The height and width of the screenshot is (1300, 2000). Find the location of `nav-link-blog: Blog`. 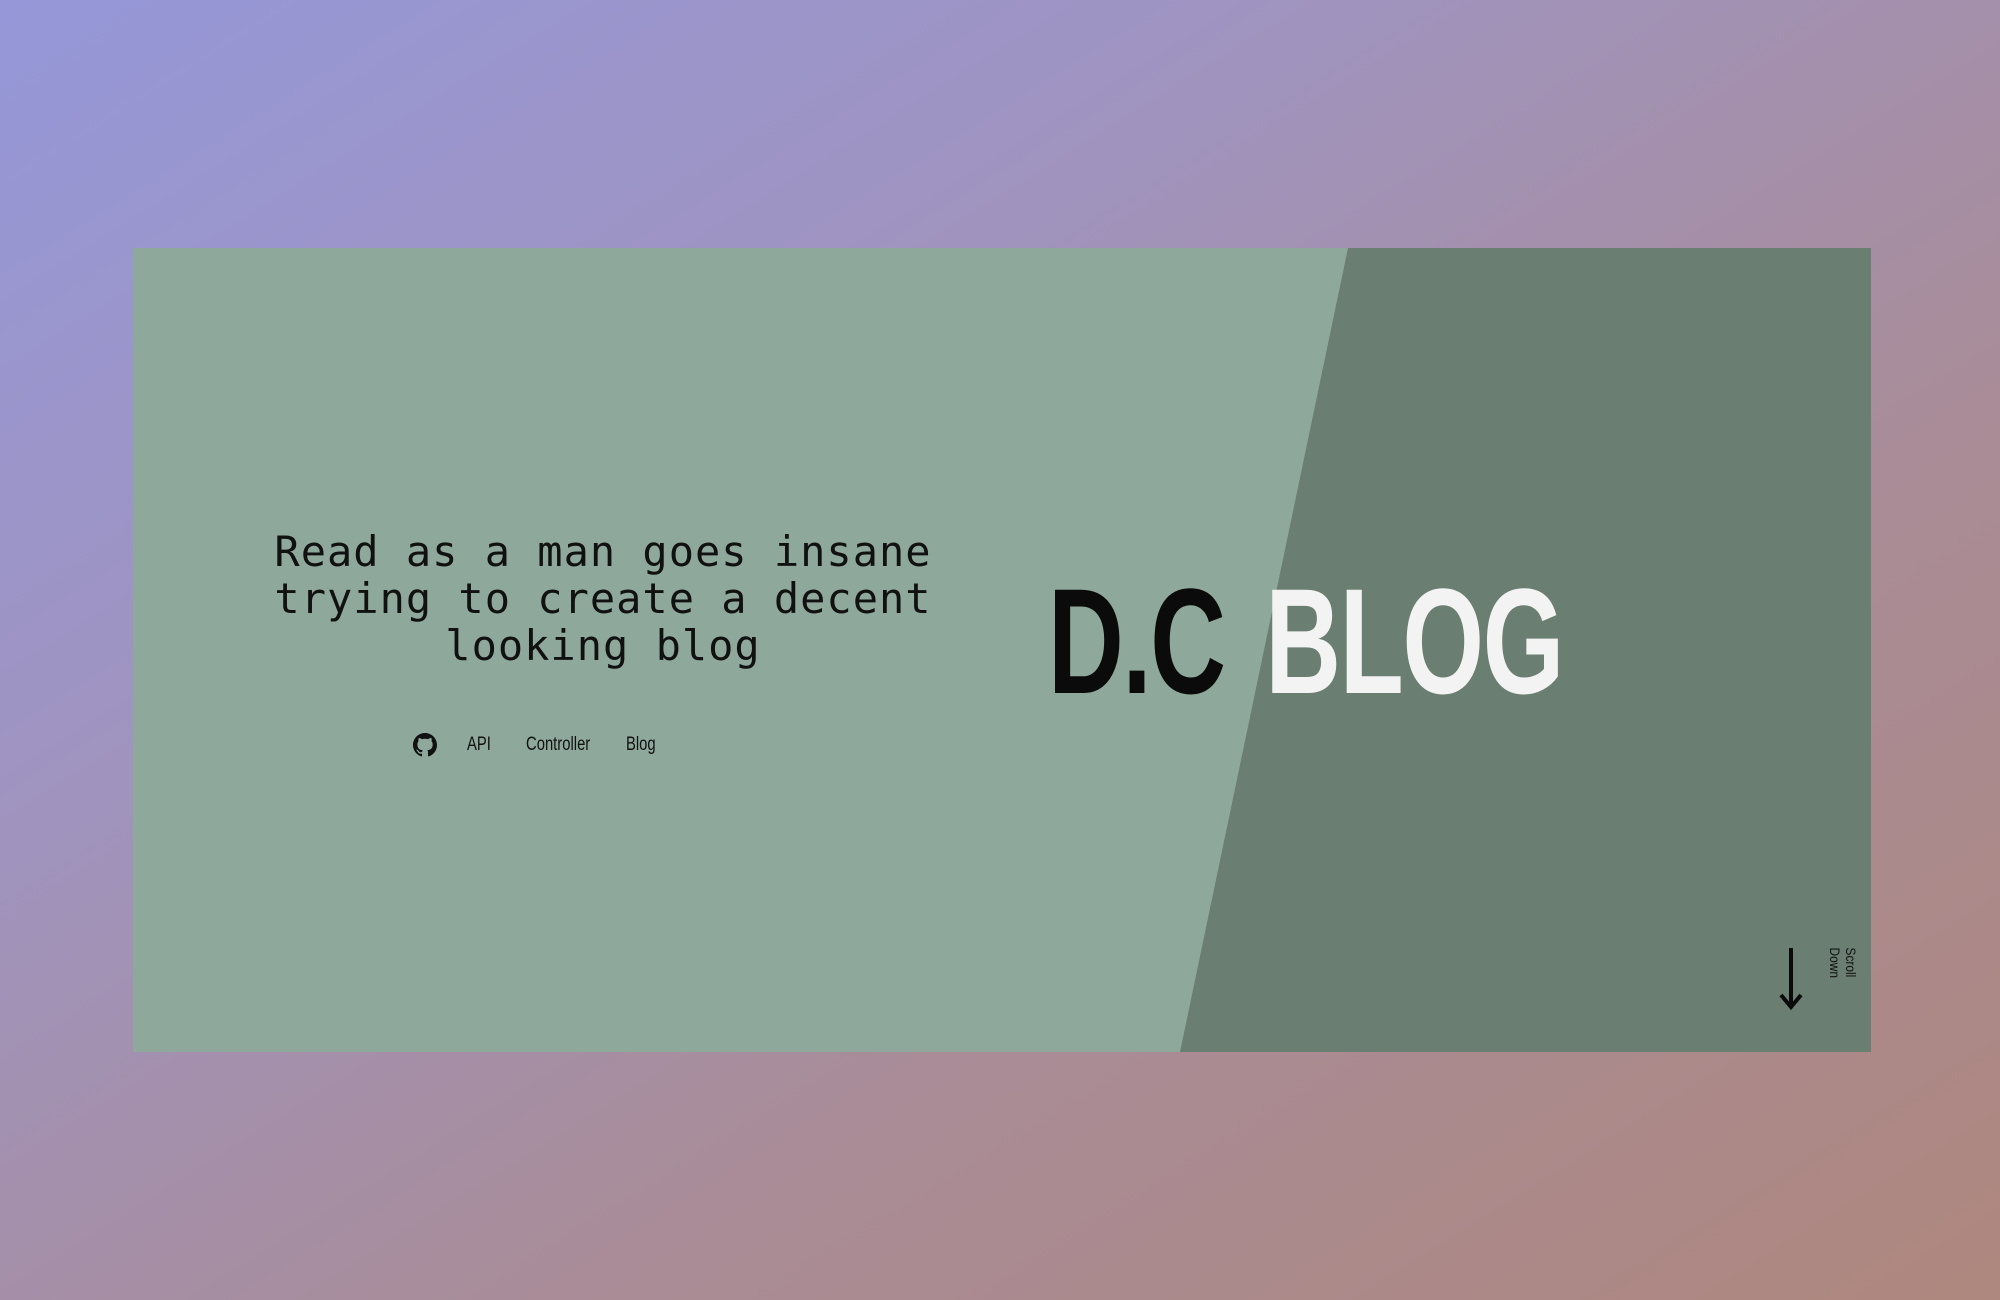

nav-link-blog: Blog is located at coordinates (641, 745).